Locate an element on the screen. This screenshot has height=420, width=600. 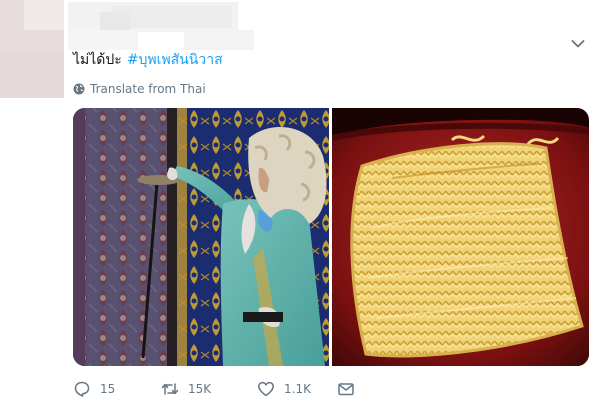
reply-icon is located at coordinates (82, 389).